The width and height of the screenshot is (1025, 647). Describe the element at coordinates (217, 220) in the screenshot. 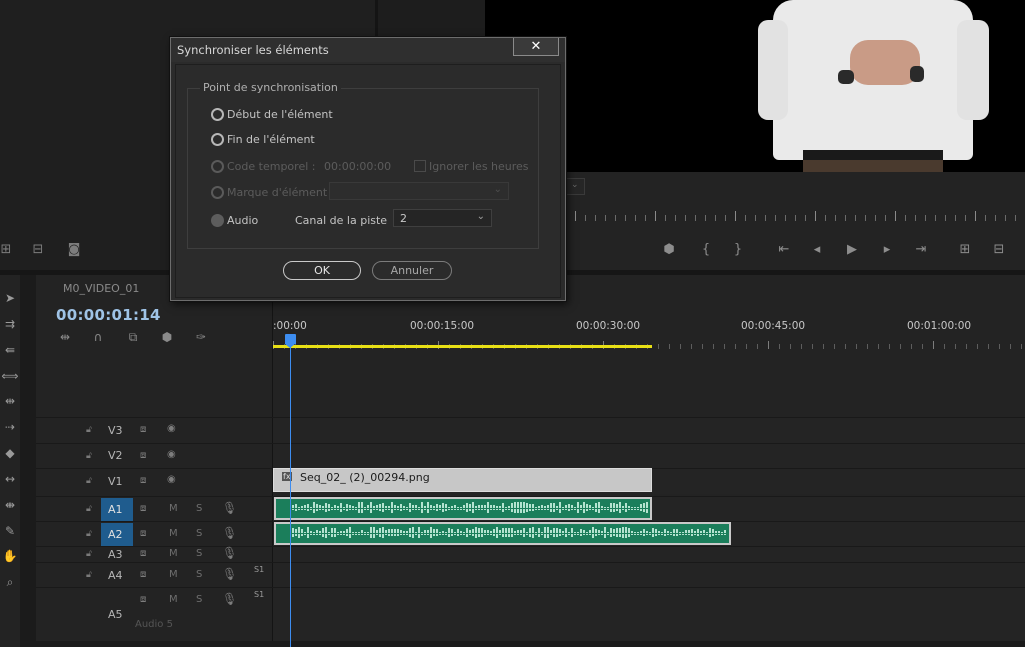

I see `radio-audio` at that location.